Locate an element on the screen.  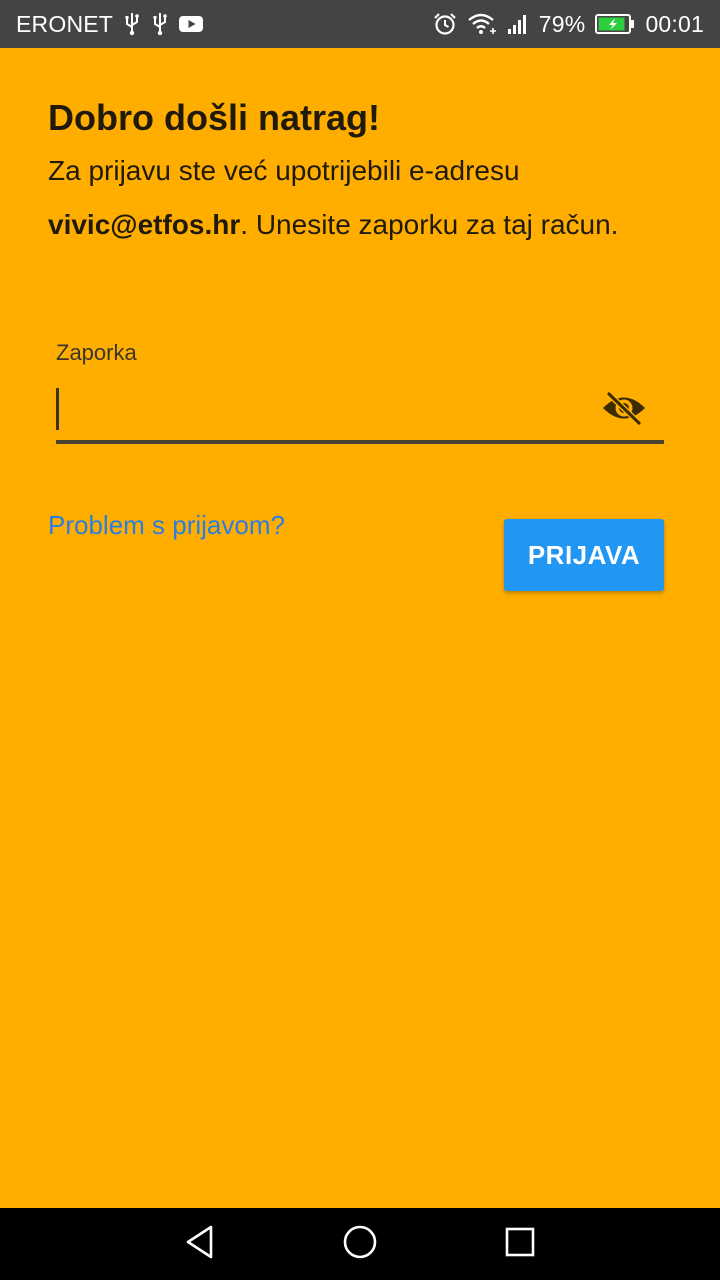
wifi-icon is located at coordinates (482, 24).